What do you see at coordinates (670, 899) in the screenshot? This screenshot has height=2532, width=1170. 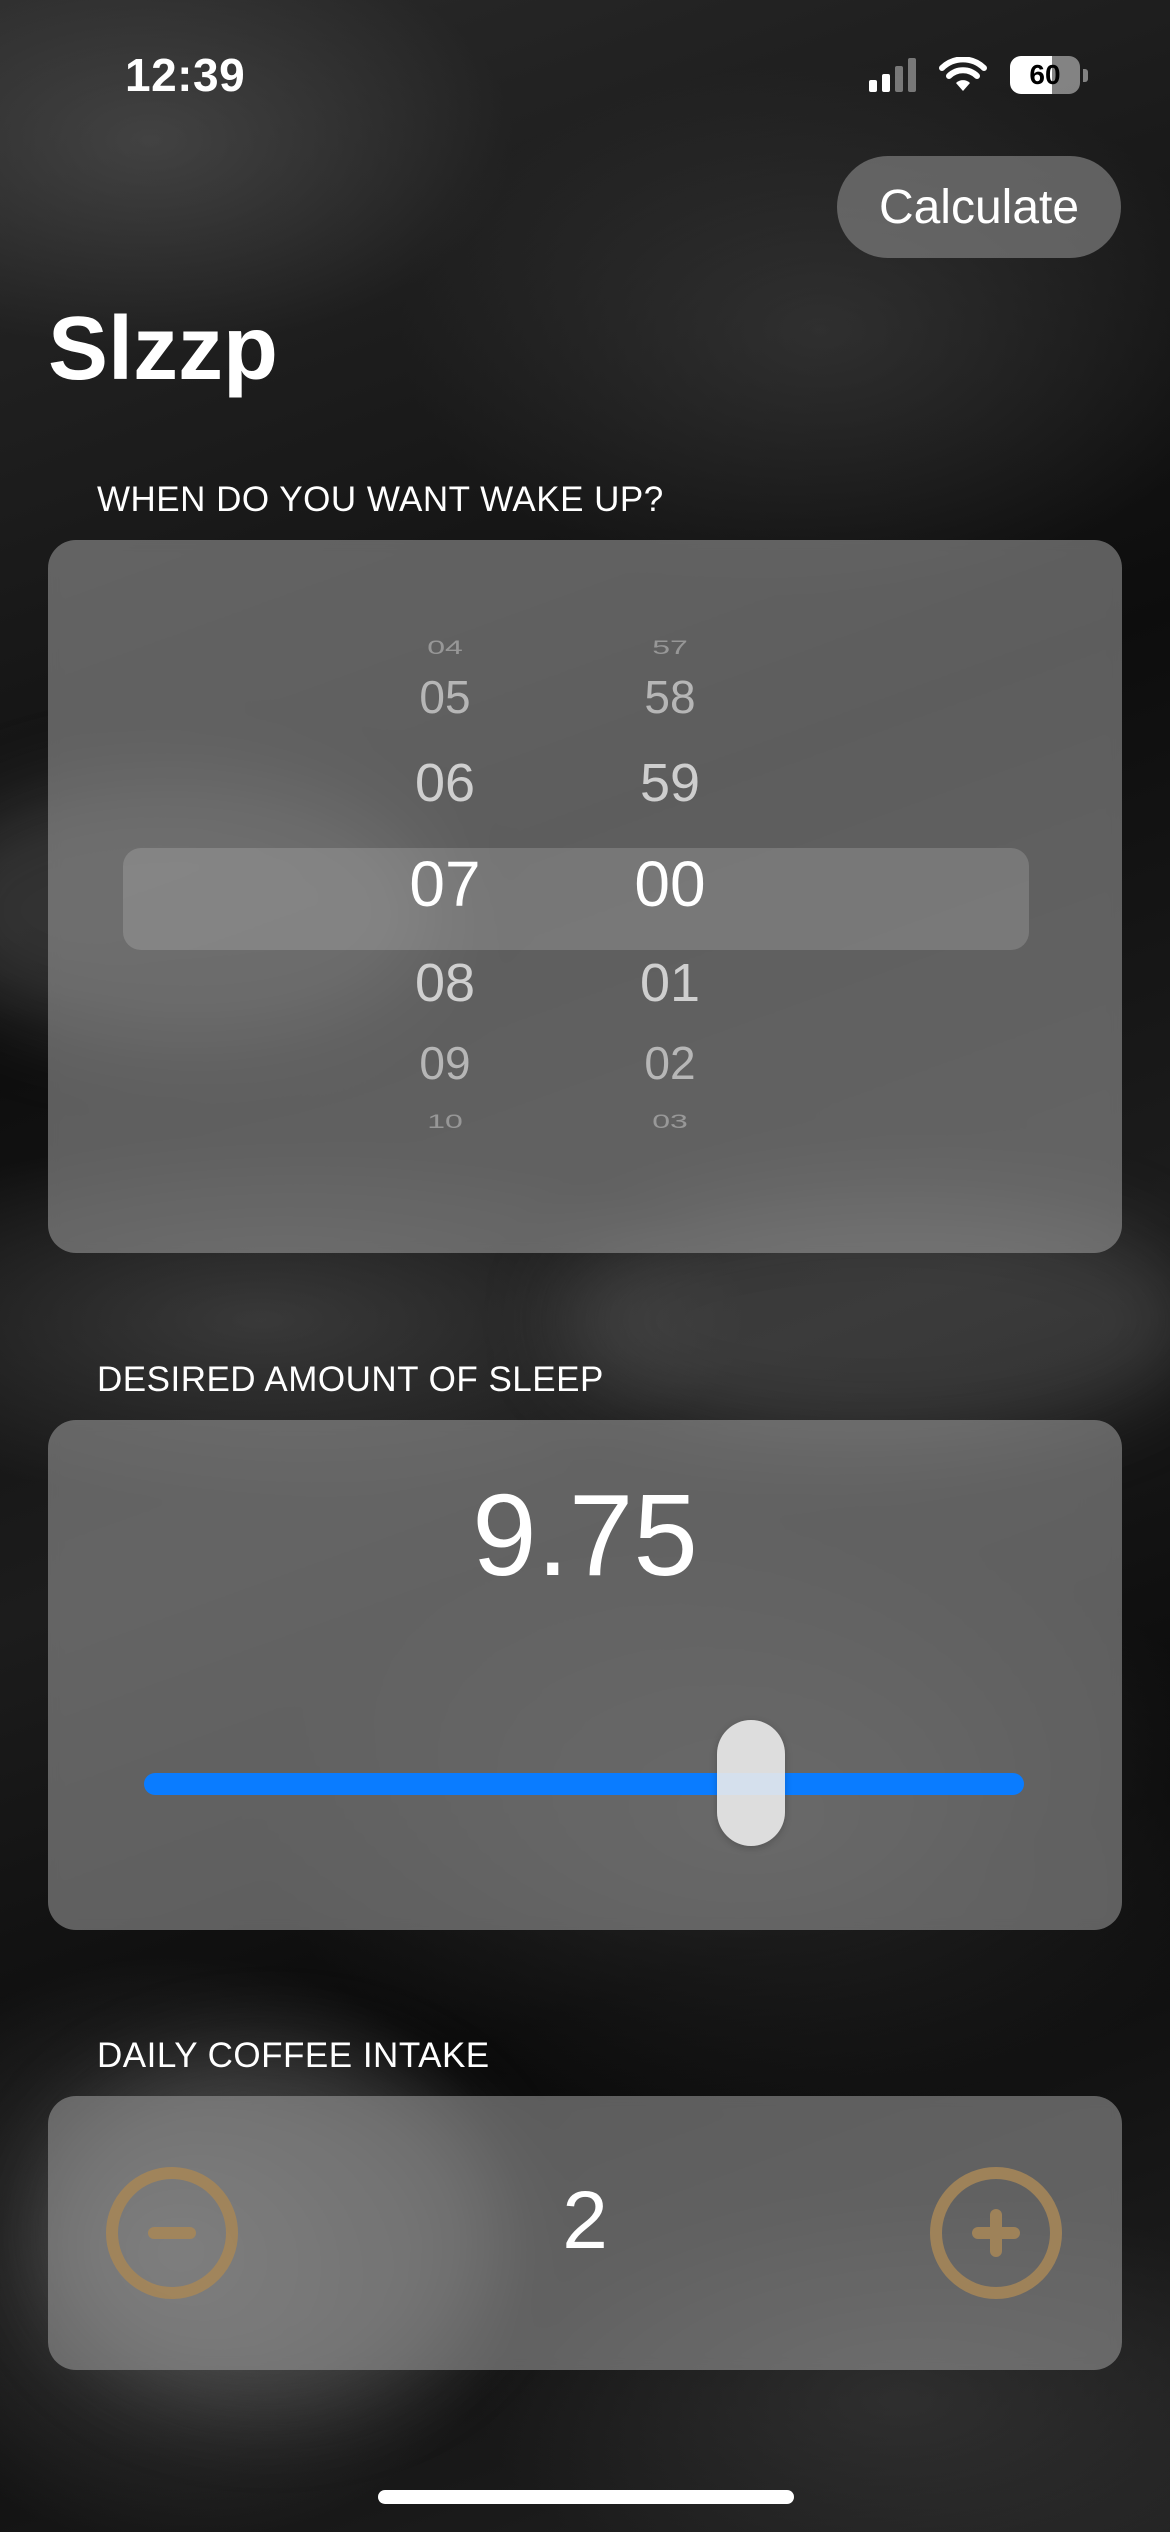 I see `selected-minute: 00` at bounding box center [670, 899].